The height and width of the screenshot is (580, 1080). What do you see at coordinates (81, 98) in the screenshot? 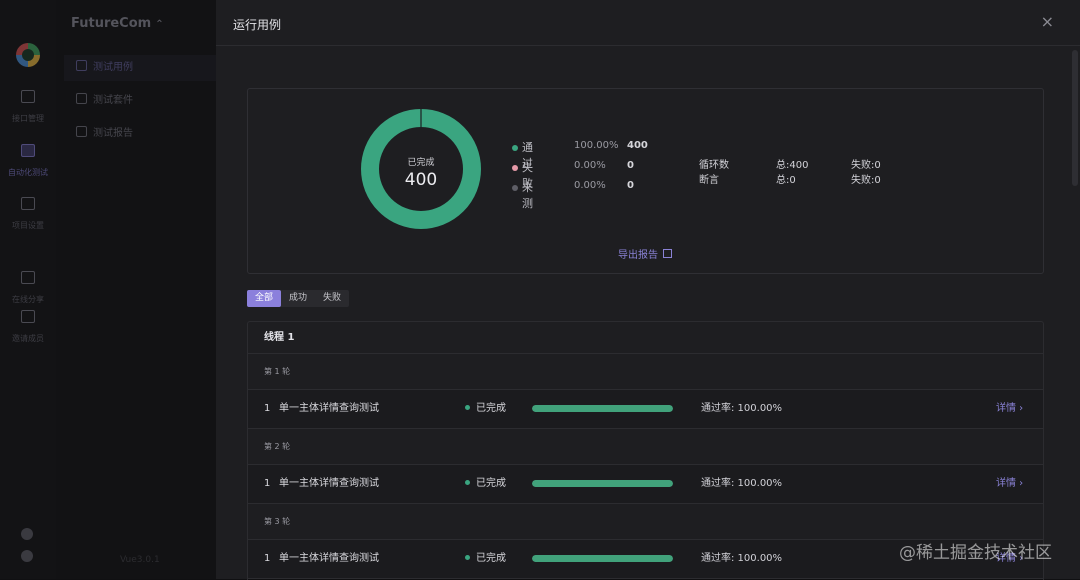
I see `suite-icon` at bounding box center [81, 98].